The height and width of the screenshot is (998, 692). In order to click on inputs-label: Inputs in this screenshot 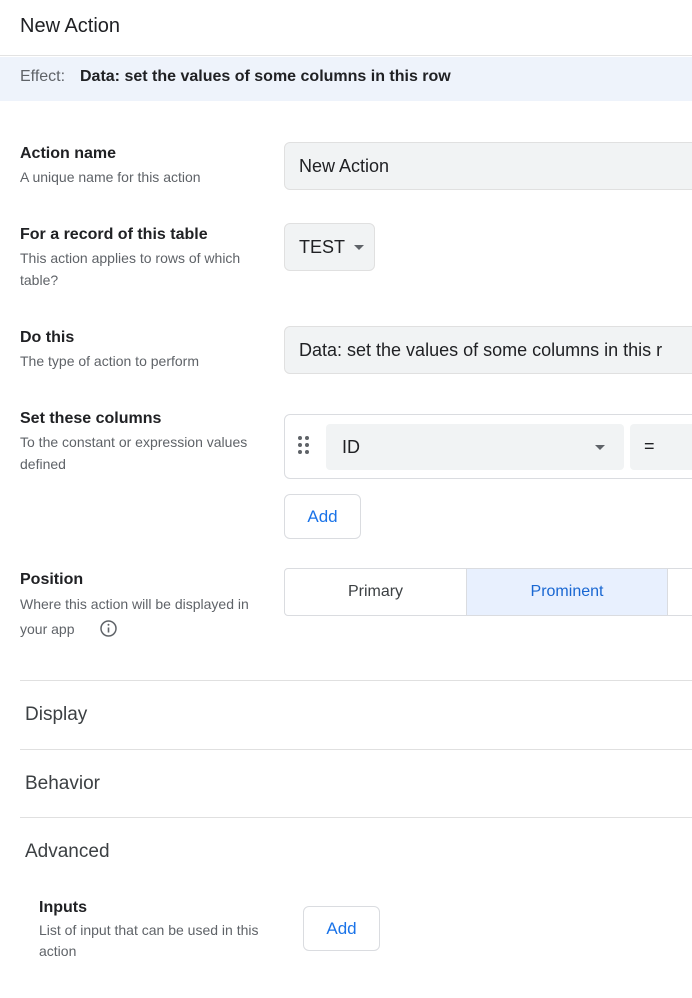, I will do `click(63, 907)`.